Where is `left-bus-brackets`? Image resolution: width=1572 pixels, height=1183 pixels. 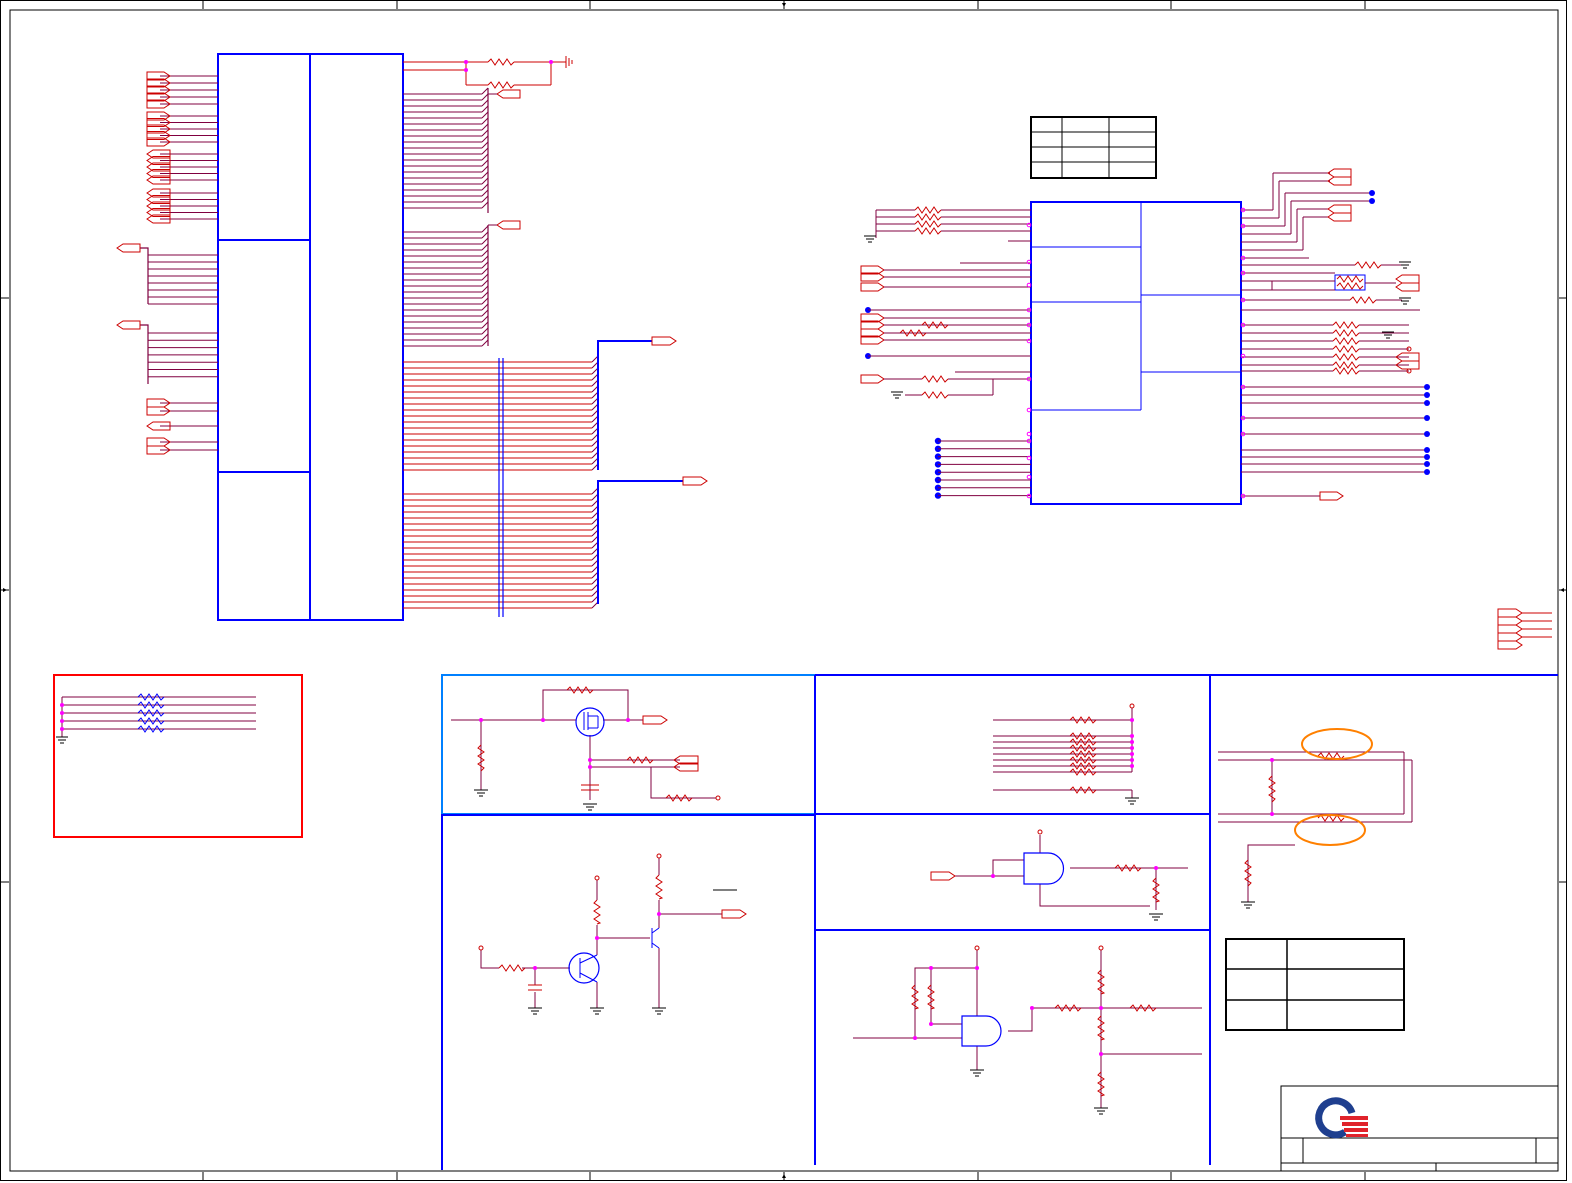 left-bus-brackets is located at coordinates (144, 315).